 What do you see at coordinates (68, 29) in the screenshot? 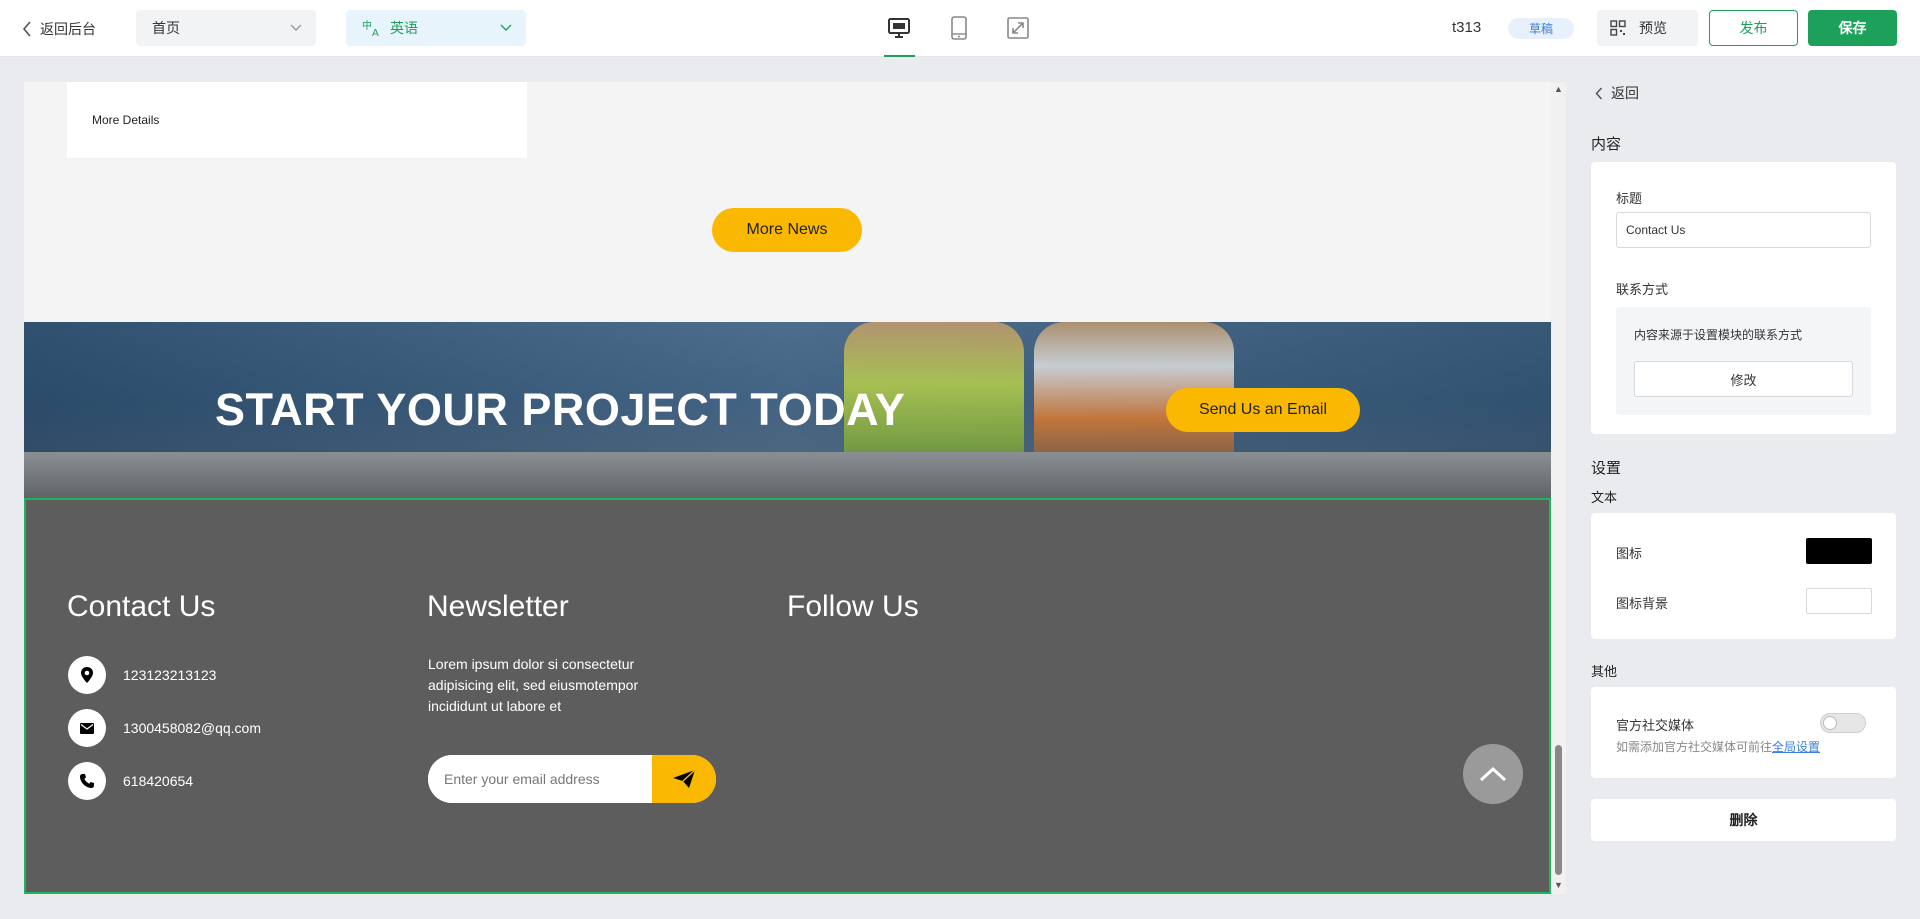
I see `back-to-admin-label: 返回后台` at bounding box center [68, 29].